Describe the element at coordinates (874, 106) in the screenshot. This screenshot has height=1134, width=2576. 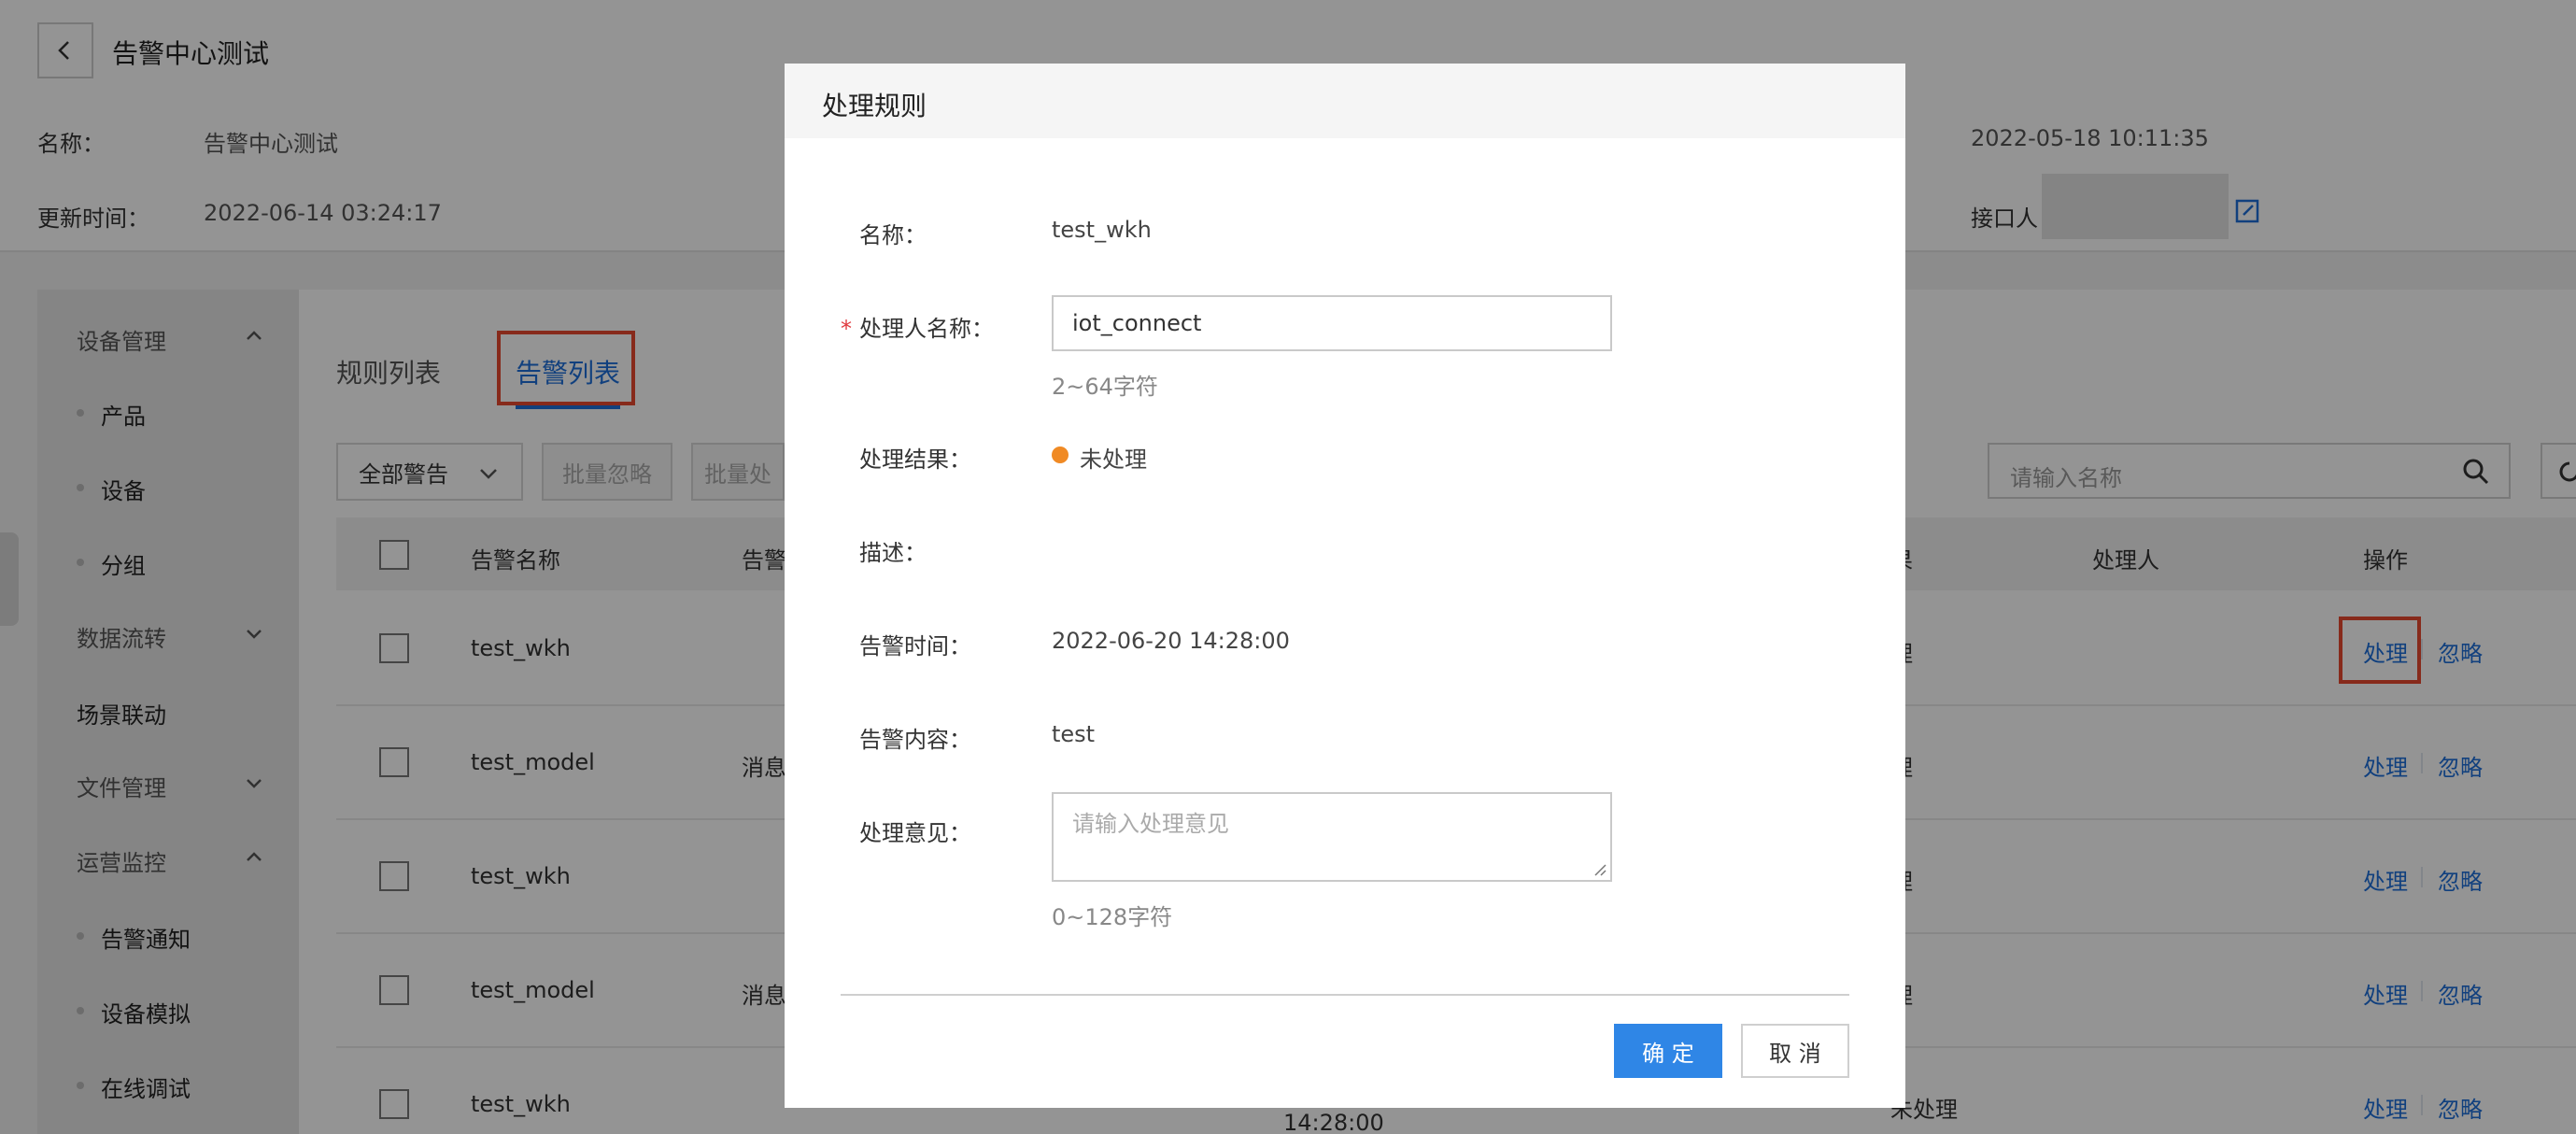
I see `dialog-title: 处理规则` at that location.